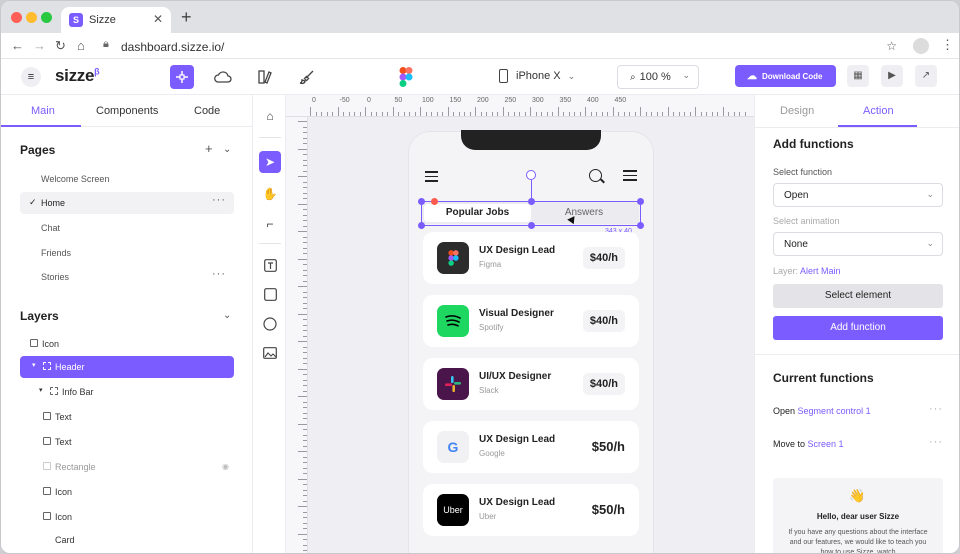 The image size is (960, 554). Describe the element at coordinates (431, 178) in the screenshot. I see `hamburger-icon` at that location.